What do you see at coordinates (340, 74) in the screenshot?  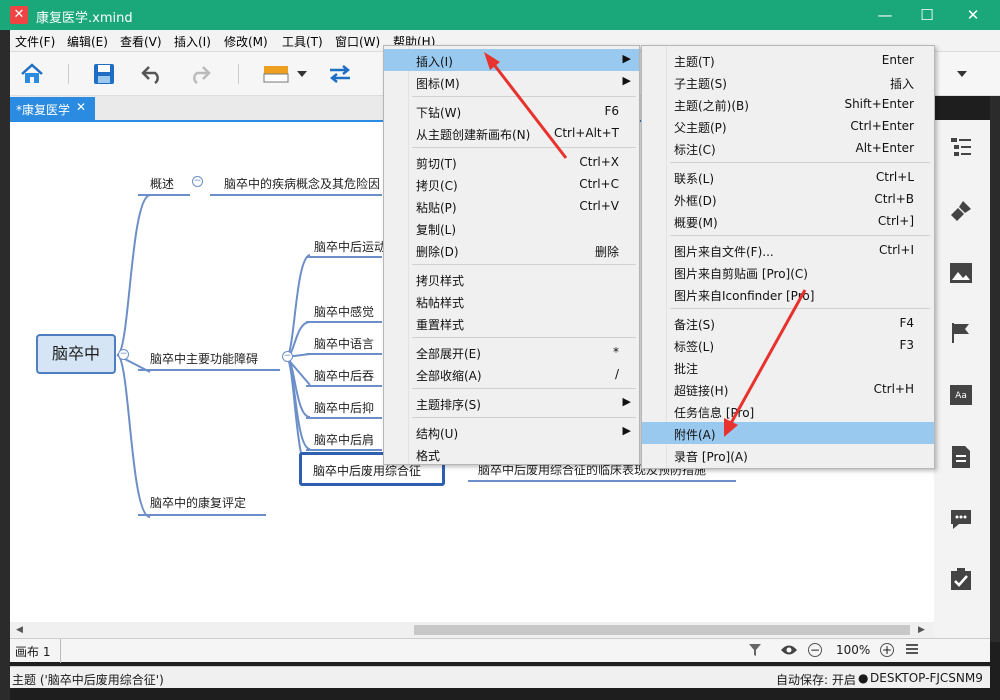 I see `relationship-icon` at bounding box center [340, 74].